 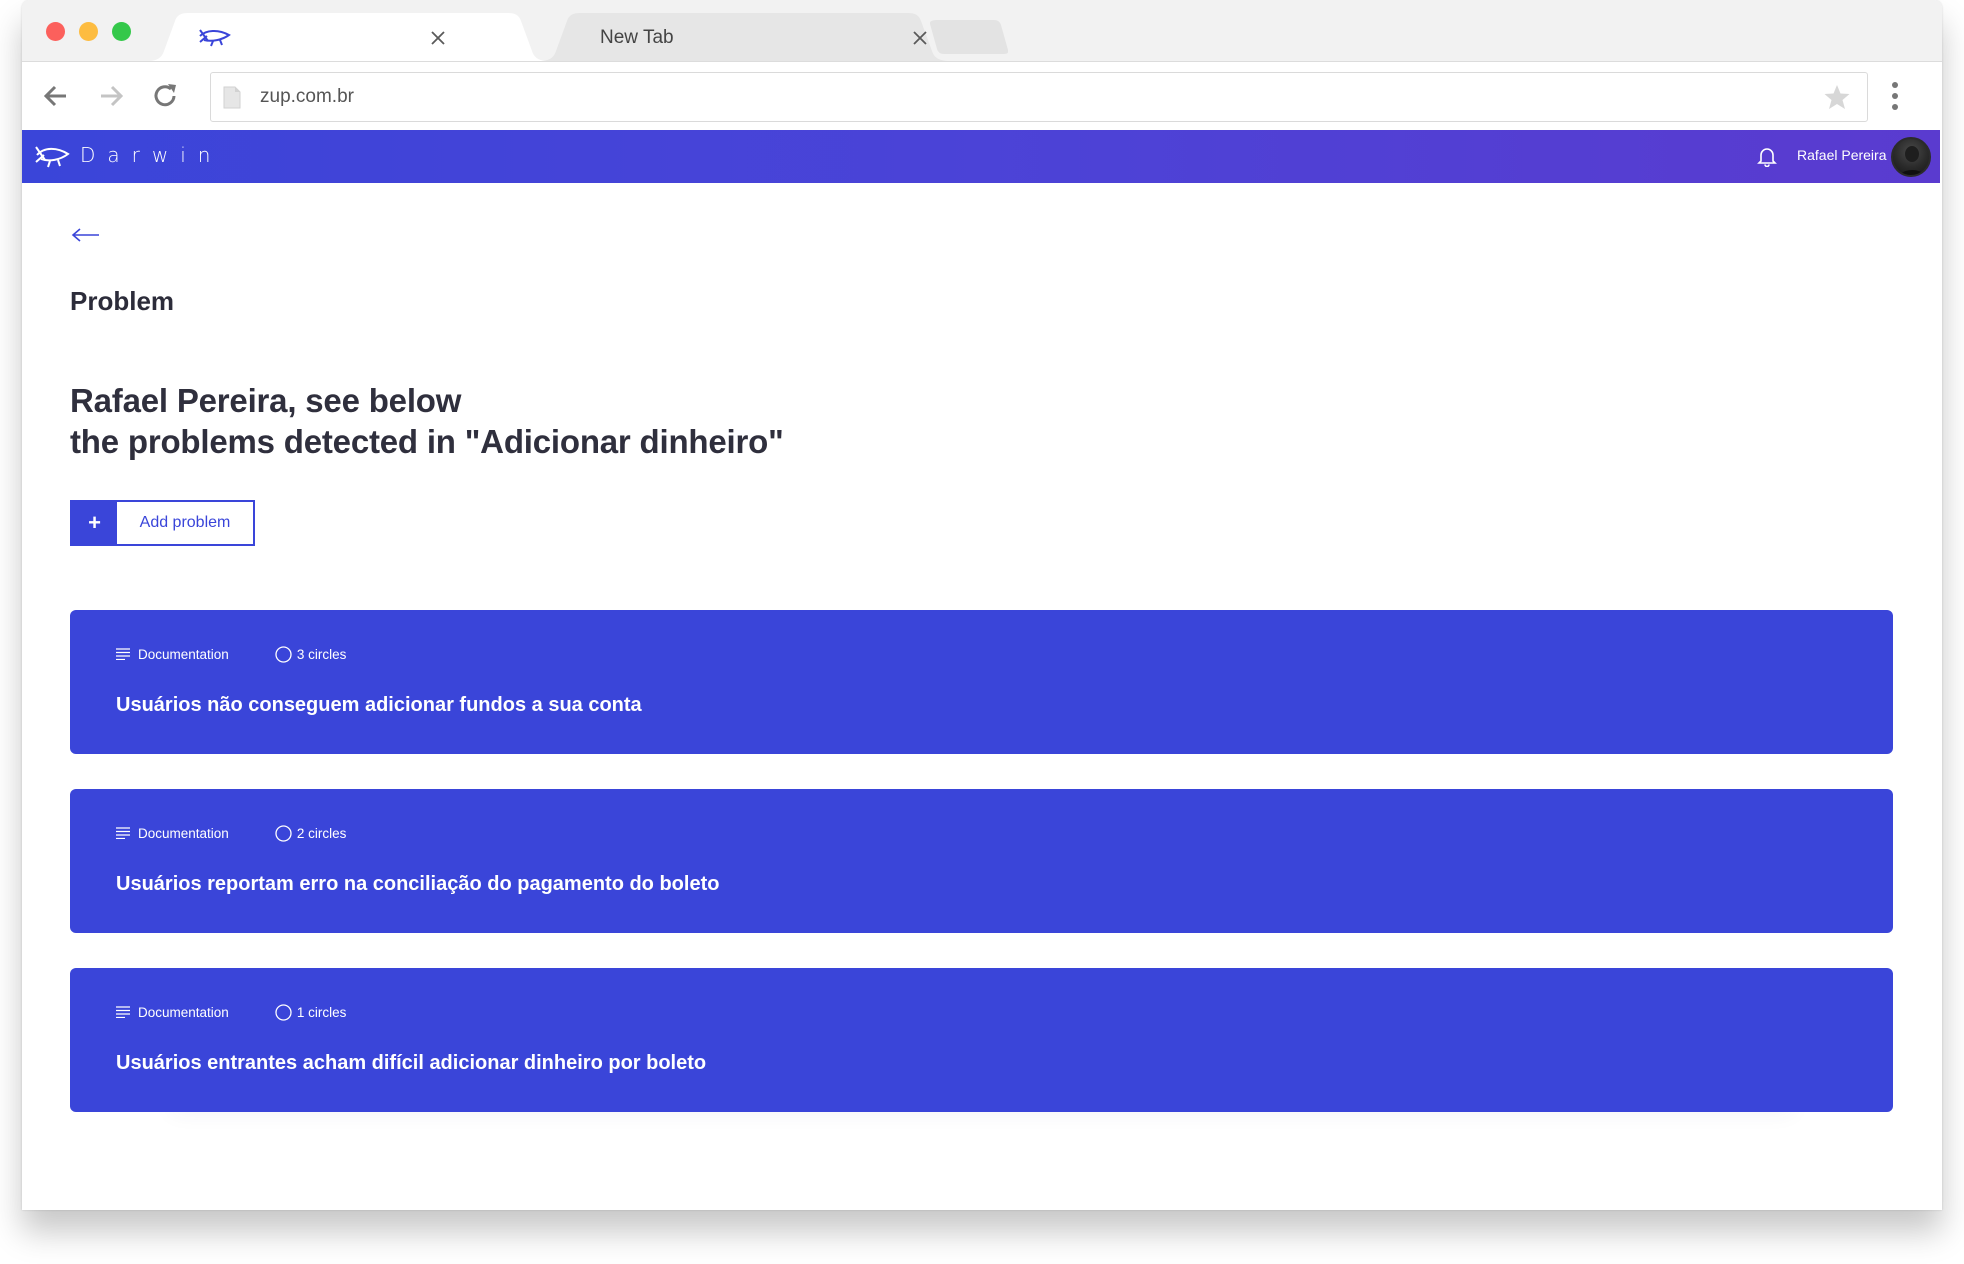 I want to click on notification-bell-icon, so click(x=1767, y=156).